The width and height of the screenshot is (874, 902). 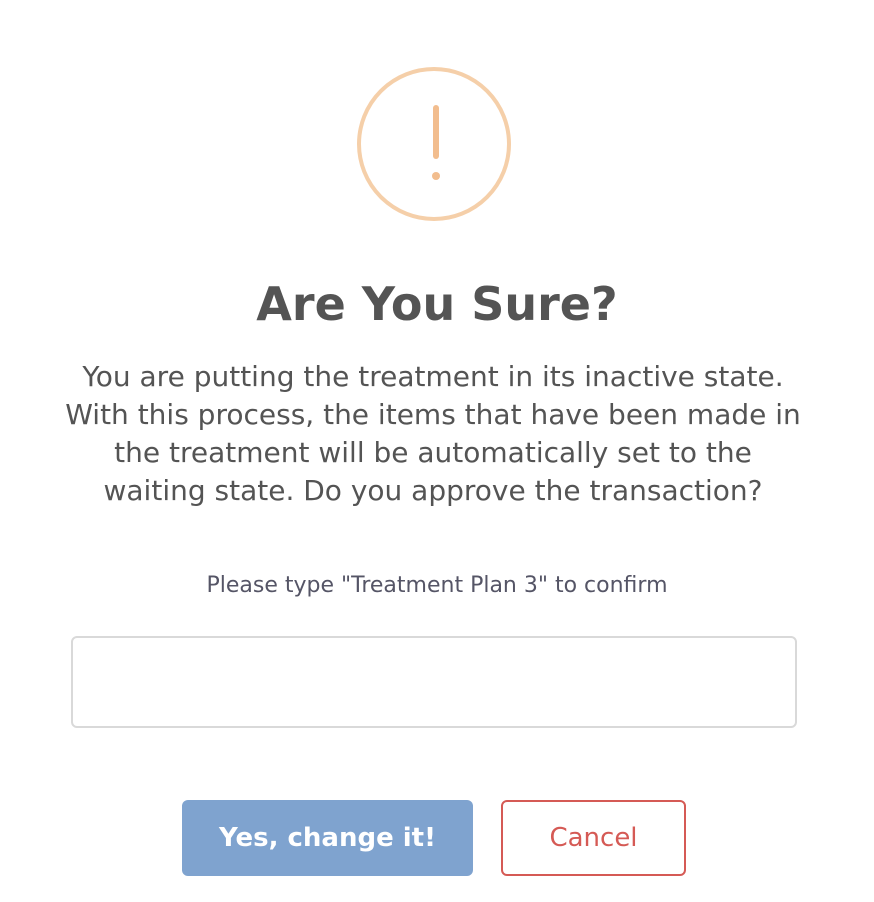 I want to click on cancel-button: Cancel, so click(x=593, y=838).